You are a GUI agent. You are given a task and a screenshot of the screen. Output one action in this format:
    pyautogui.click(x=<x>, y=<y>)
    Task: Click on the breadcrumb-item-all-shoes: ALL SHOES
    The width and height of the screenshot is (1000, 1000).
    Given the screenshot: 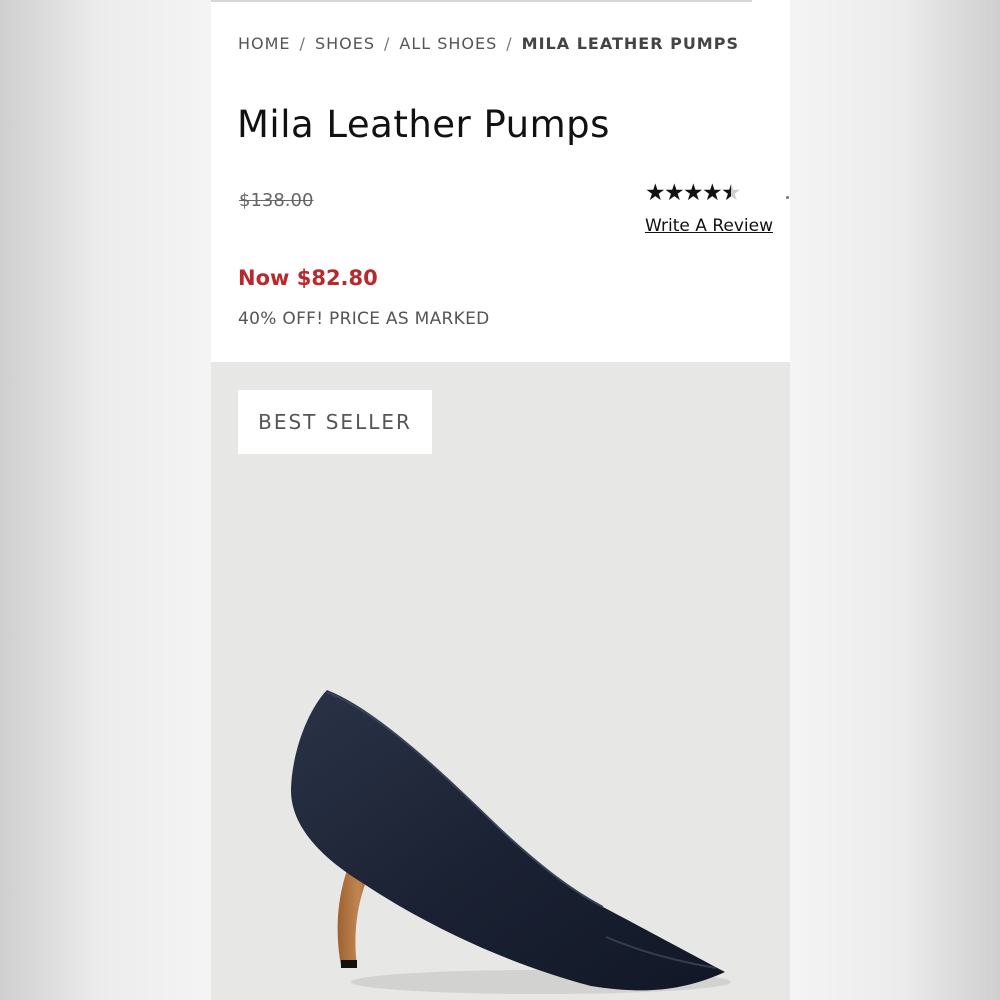 What is the action you would take?
    pyautogui.click(x=448, y=43)
    